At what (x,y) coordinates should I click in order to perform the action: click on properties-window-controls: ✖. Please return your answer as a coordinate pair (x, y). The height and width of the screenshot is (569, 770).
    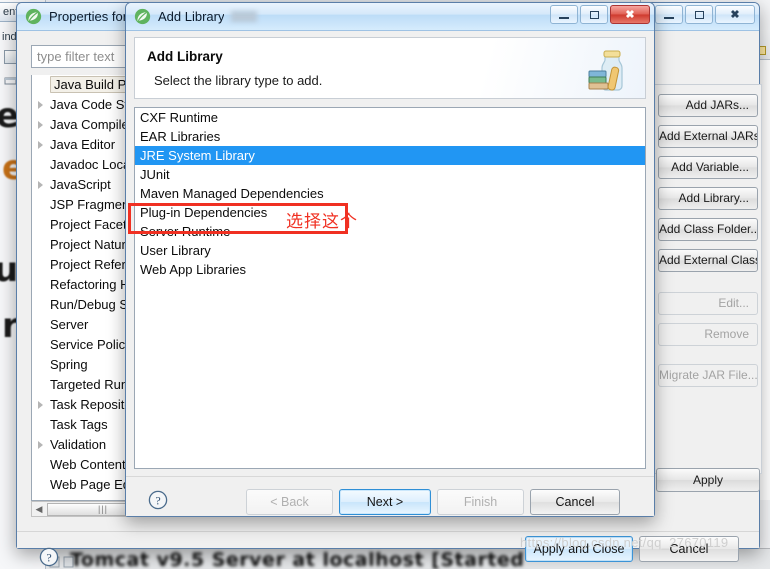
    Looking at the image, I should click on (705, 14).